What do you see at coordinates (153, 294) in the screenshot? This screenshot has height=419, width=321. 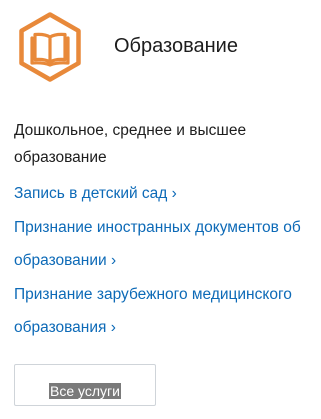 I see `service-link-text-line: Признание зарубежного медицинского` at bounding box center [153, 294].